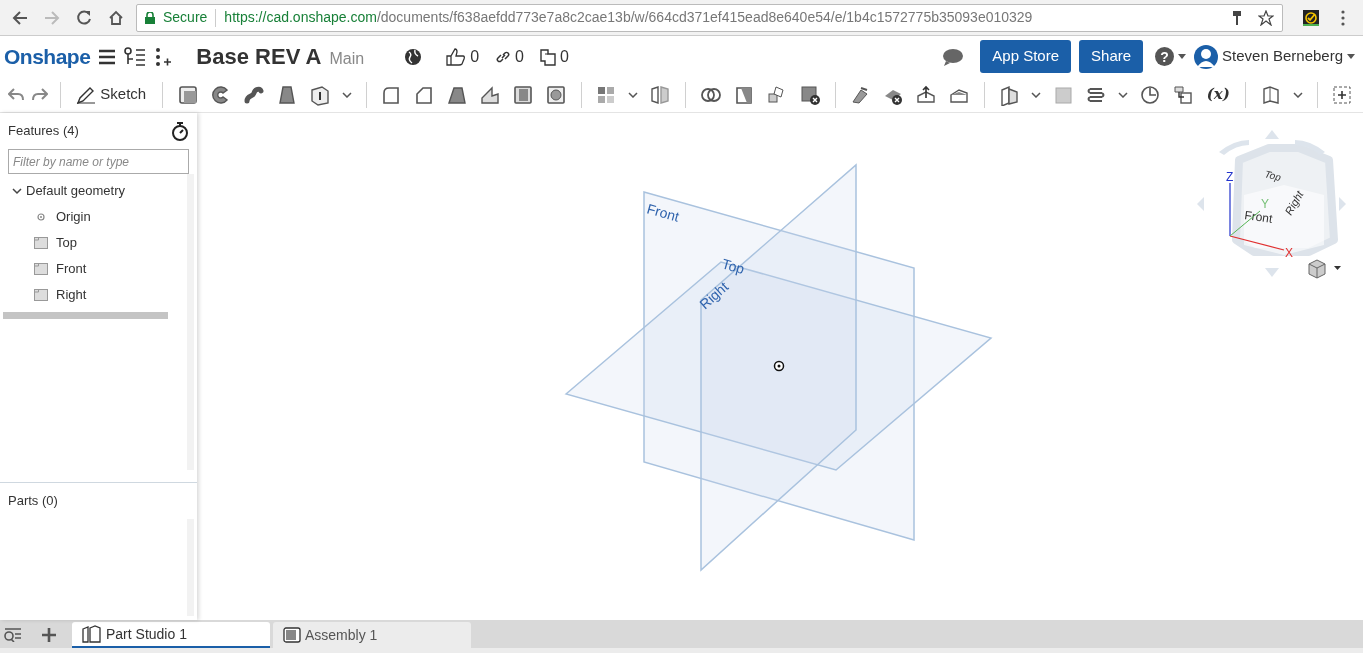 The height and width of the screenshot is (653, 1363). What do you see at coordinates (85, 315) in the screenshot?
I see `scrollbar` at bounding box center [85, 315].